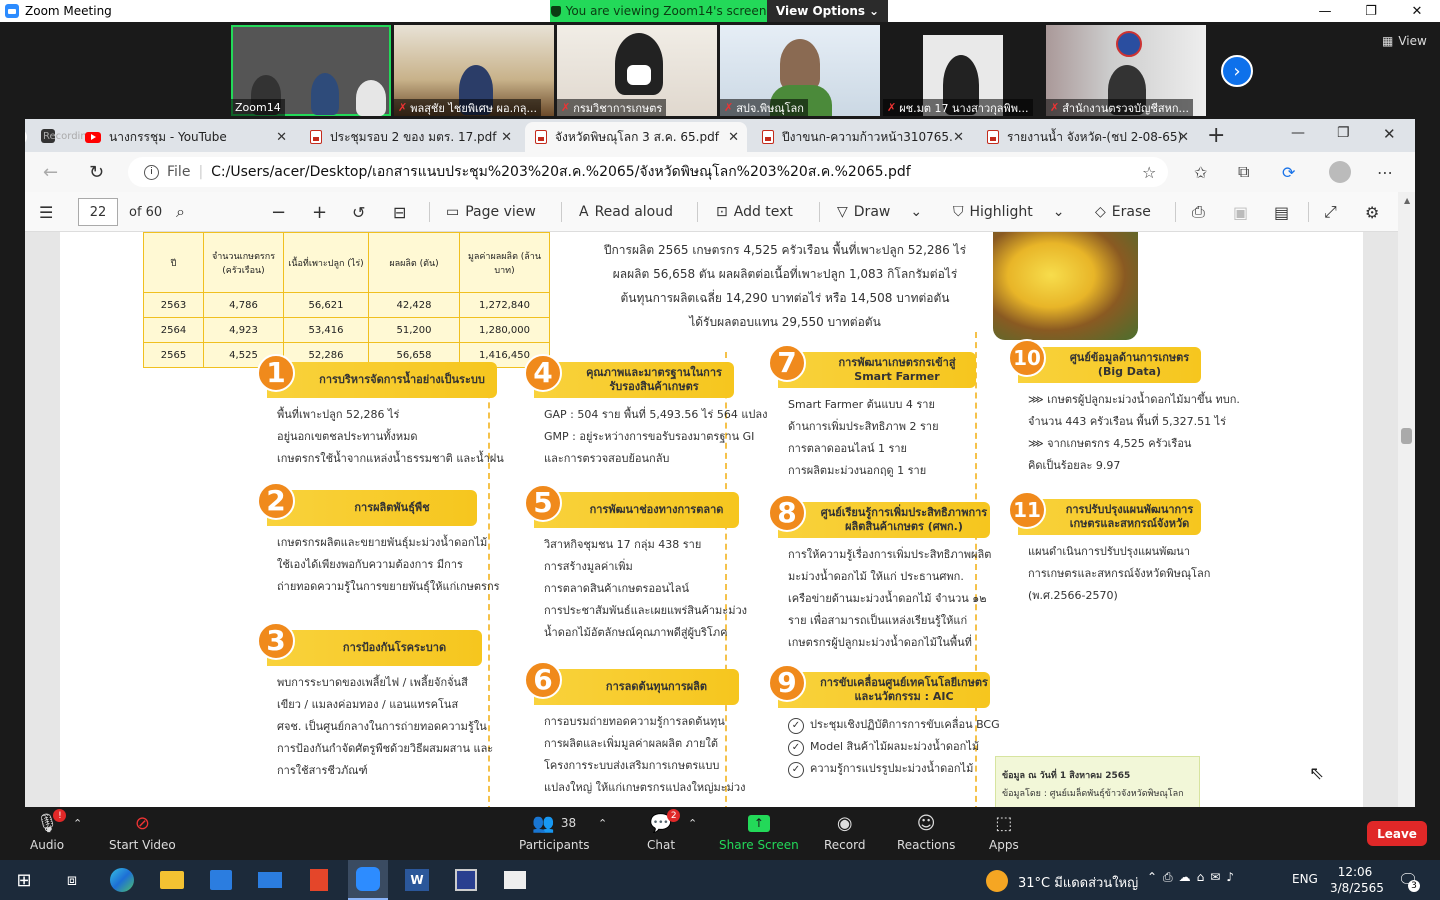 The width and height of the screenshot is (1440, 900). Describe the element at coordinates (1397, 833) in the screenshot. I see `leave-button: Leave` at that location.